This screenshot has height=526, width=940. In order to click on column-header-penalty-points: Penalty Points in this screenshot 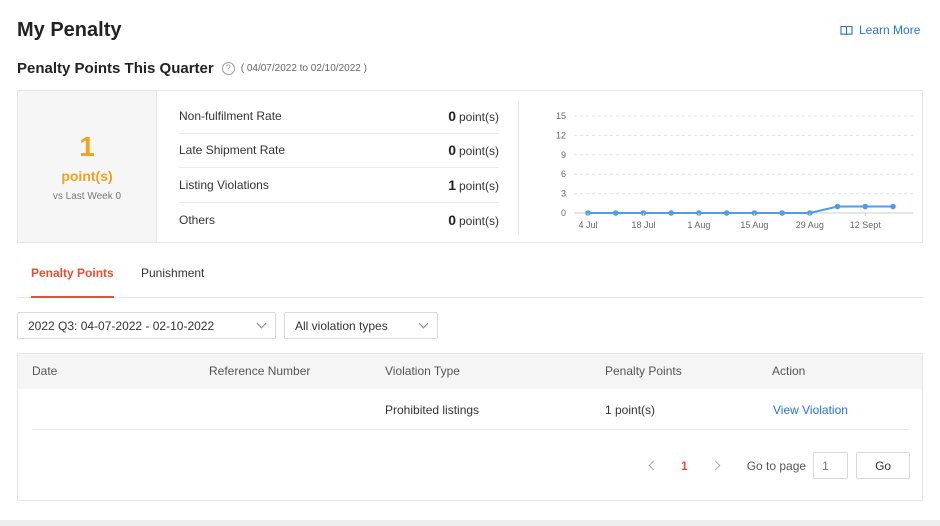, I will do `click(643, 371)`.